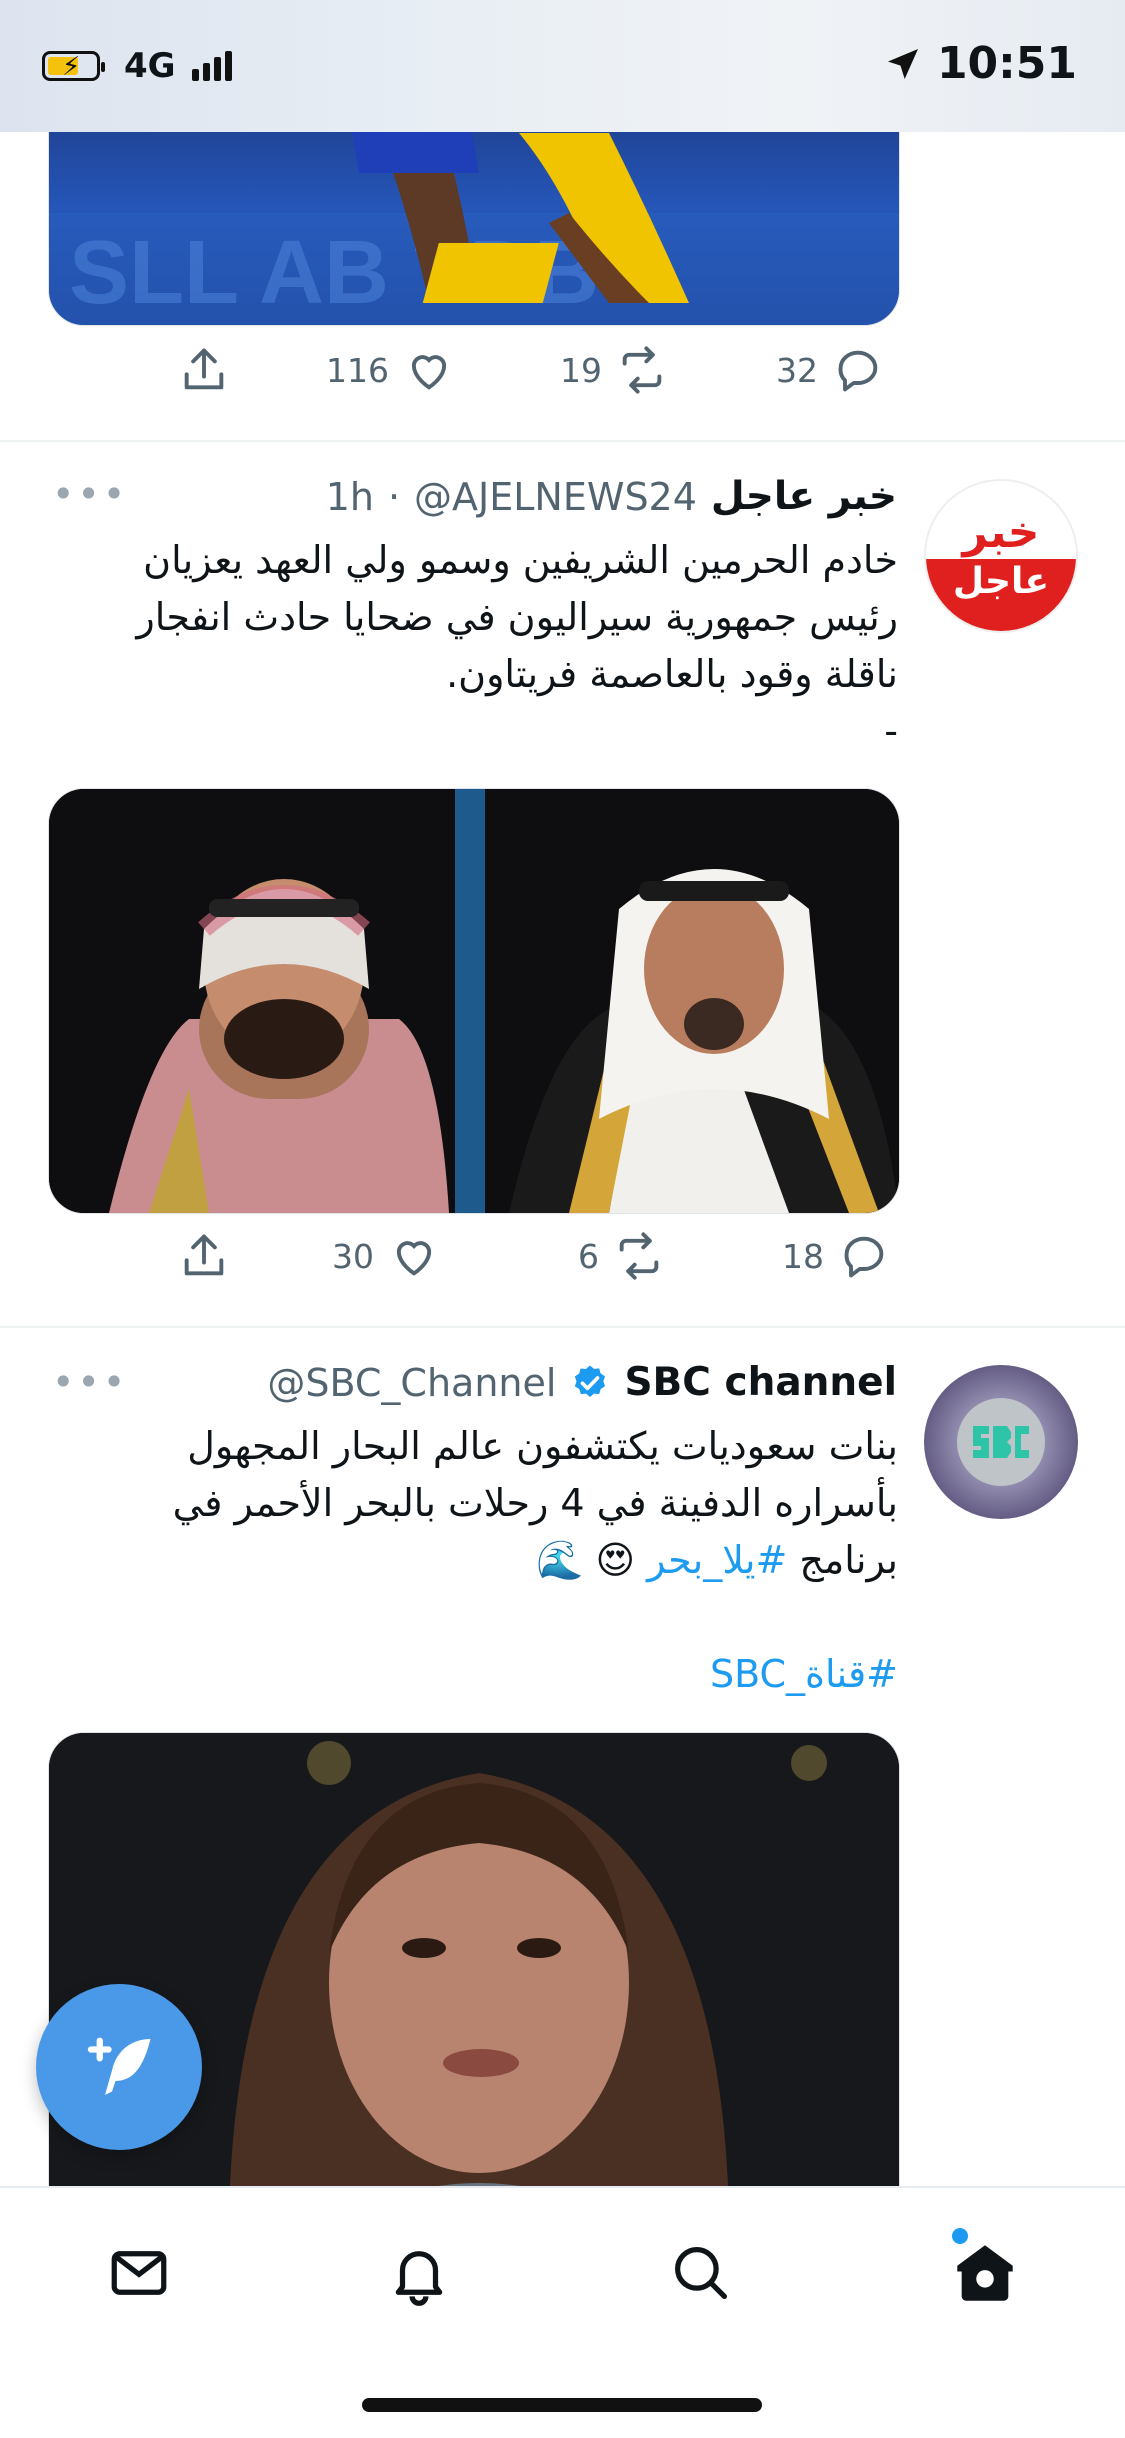 The image size is (1125, 2438). Describe the element at coordinates (1001, 581) in the screenshot. I see `avatar-text-bottom: عاجل` at that location.